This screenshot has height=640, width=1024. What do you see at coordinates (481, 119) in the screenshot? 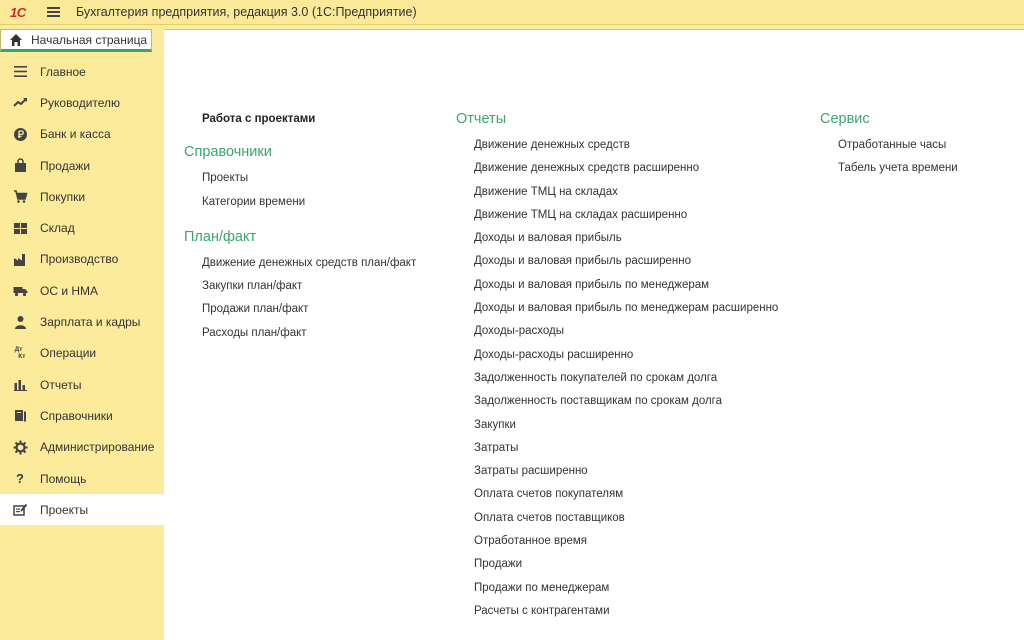
I see `section-heading-reports: Отчеты` at bounding box center [481, 119].